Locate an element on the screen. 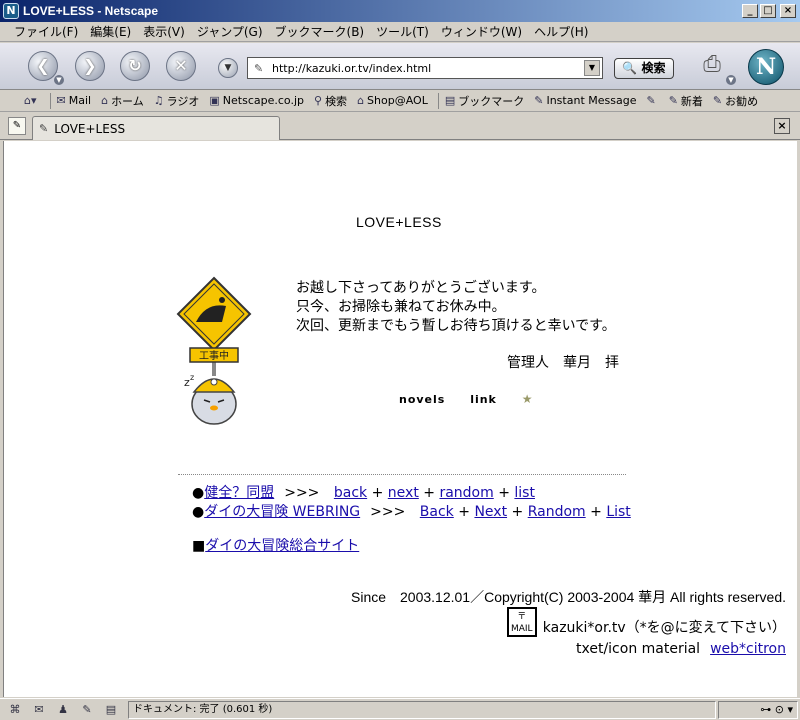 The width and height of the screenshot is (800, 720). bookmark-radio: ♫ ラジオ is located at coordinates (177, 101).